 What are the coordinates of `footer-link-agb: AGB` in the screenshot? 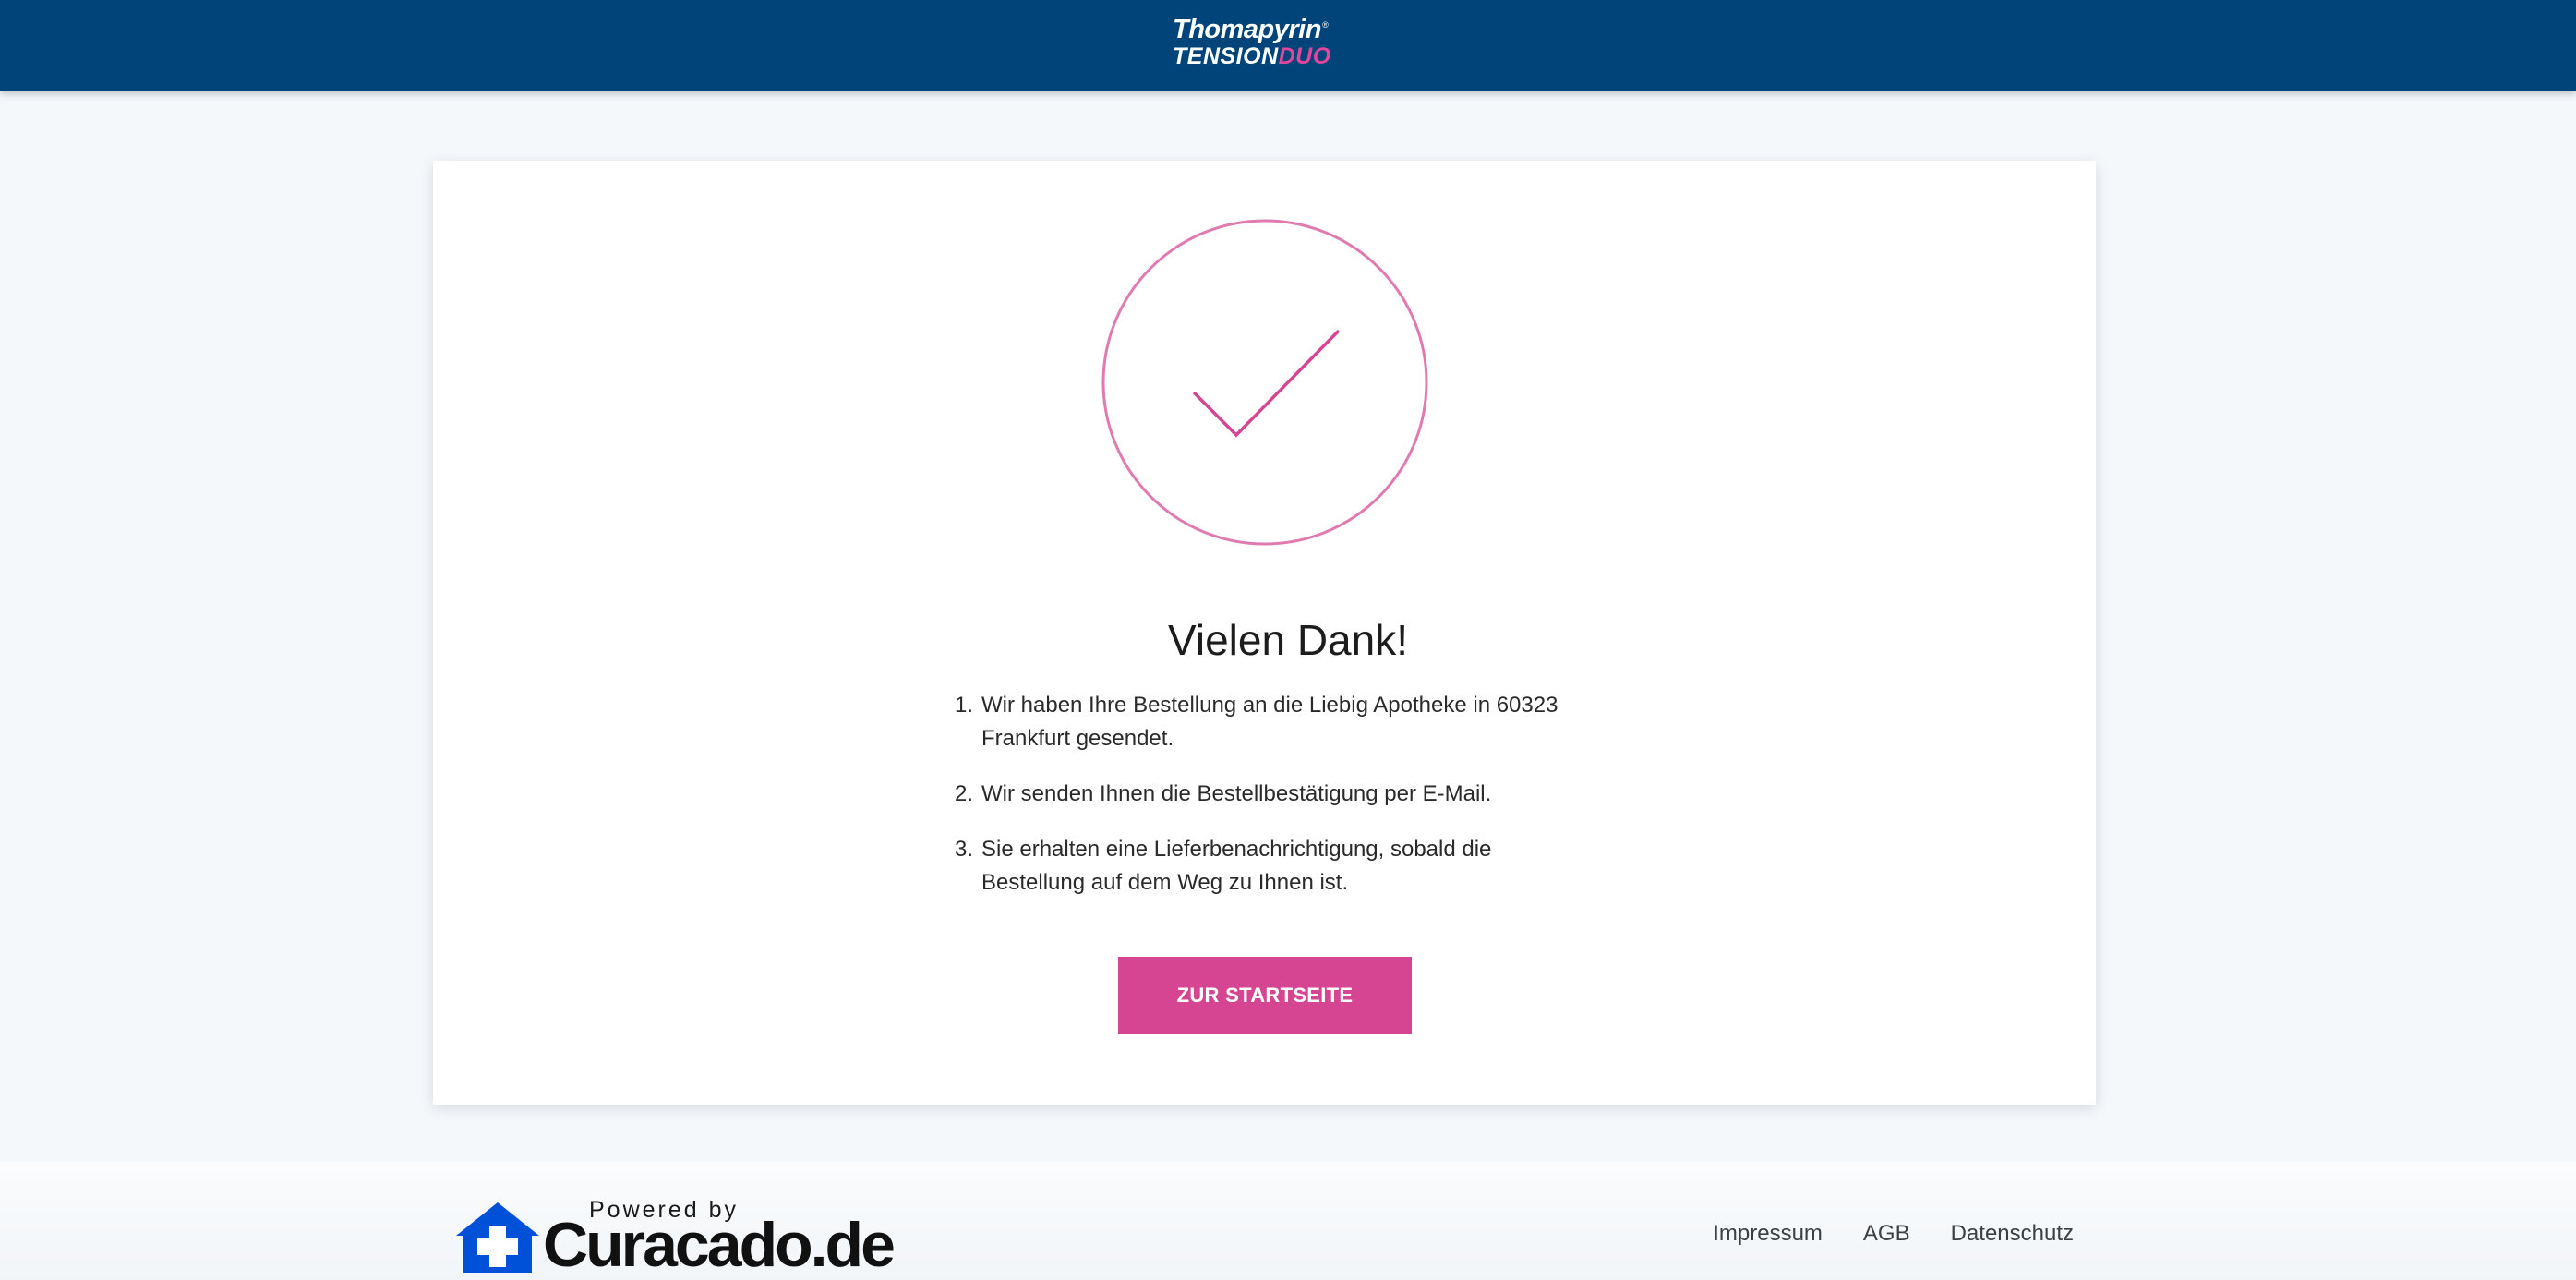 It's located at (1886, 1234).